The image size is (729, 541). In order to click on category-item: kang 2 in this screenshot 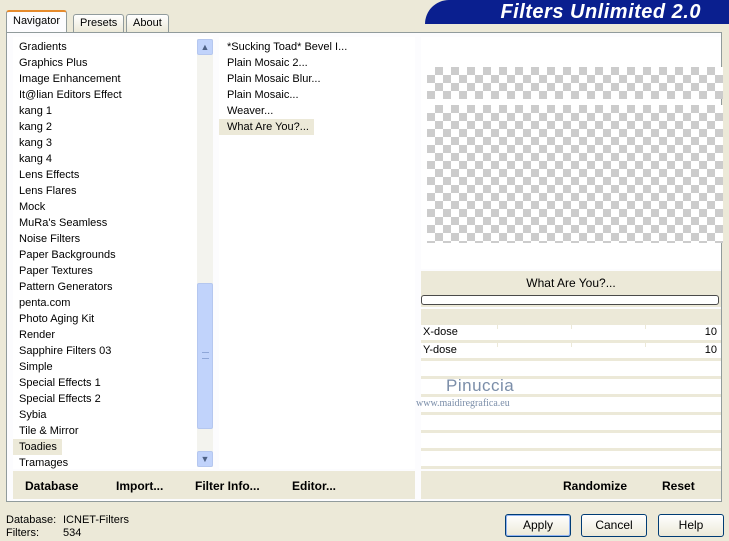, I will do `click(105, 127)`.